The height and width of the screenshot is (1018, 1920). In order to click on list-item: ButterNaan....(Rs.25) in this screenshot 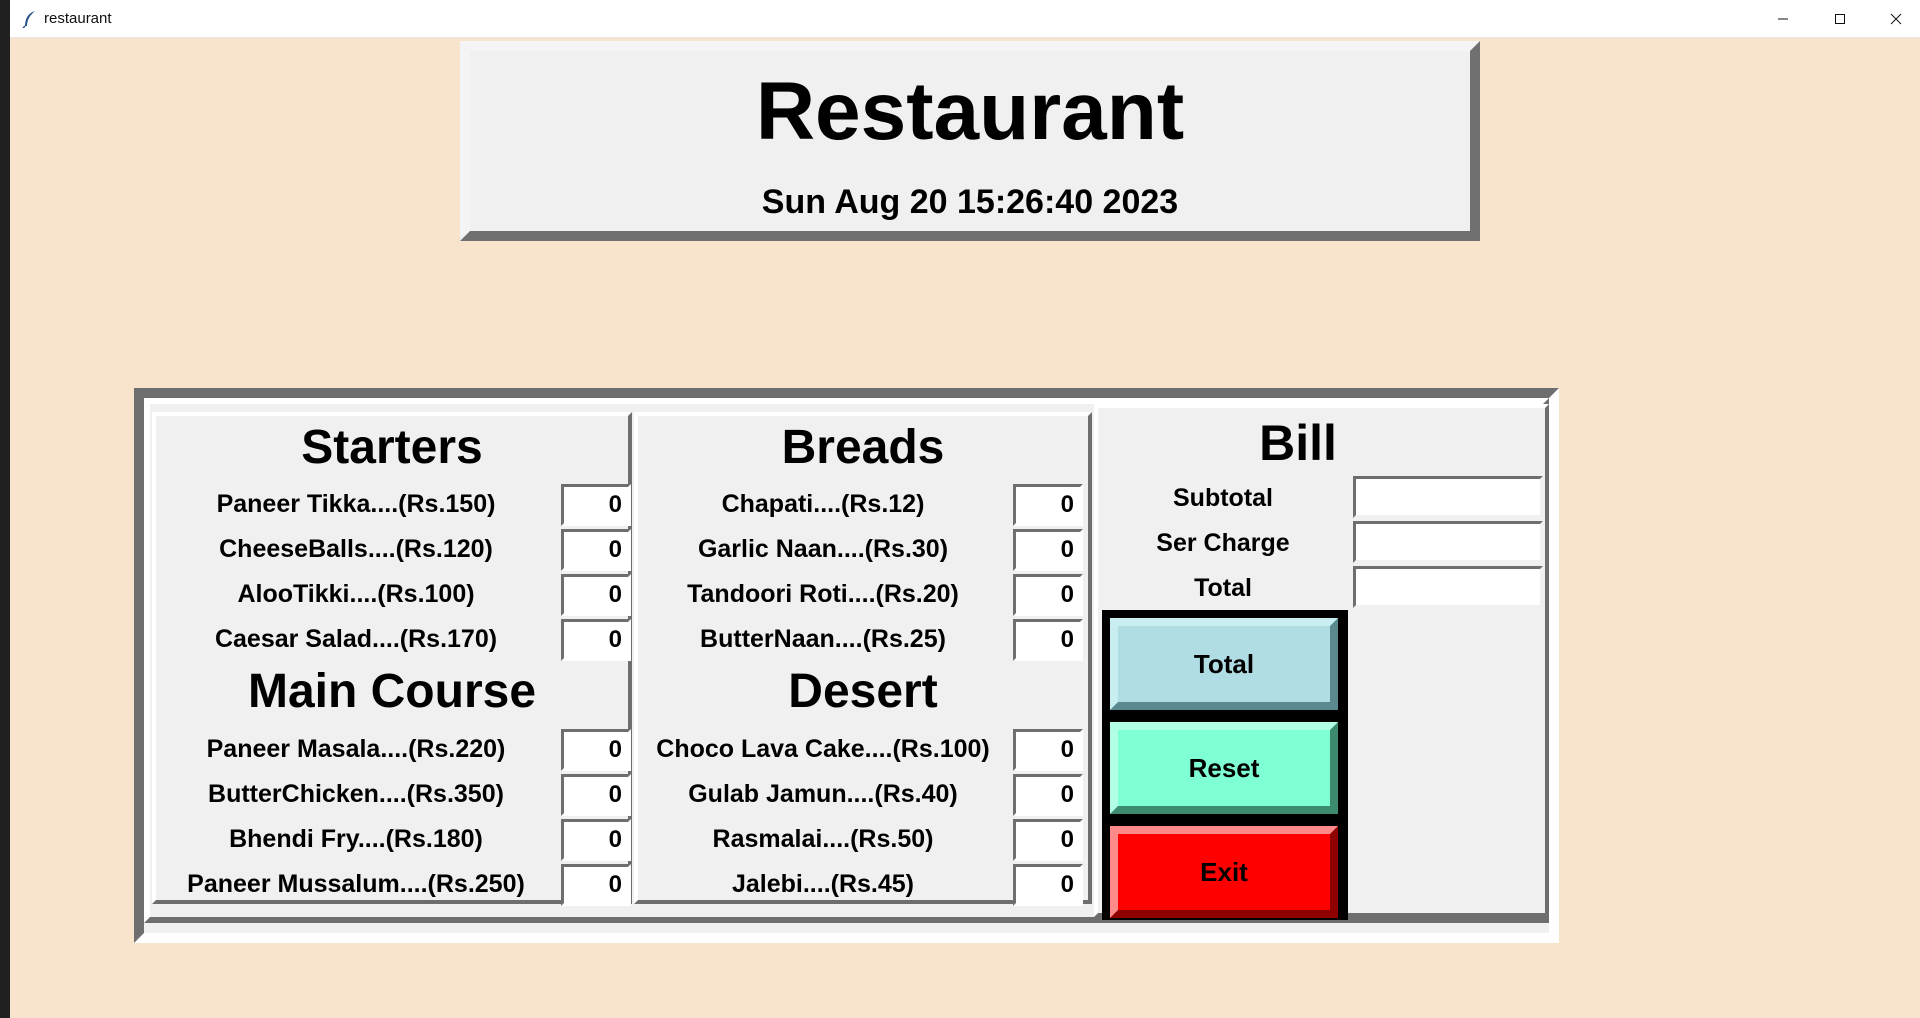, I will do `click(863, 641)`.